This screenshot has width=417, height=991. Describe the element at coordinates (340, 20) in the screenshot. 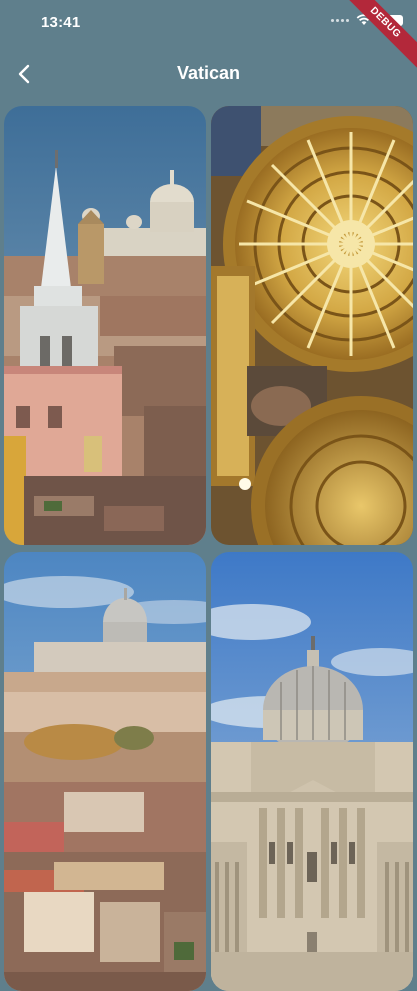

I see `cellular-signal-icon` at that location.